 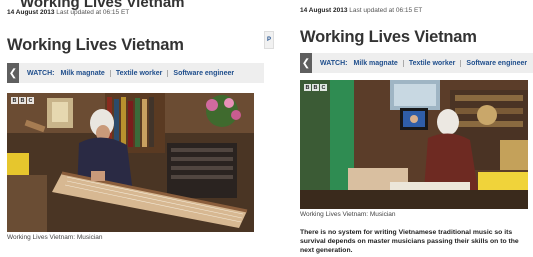 What do you see at coordinates (269, 40) in the screenshot?
I see `side-tab: P` at bounding box center [269, 40].